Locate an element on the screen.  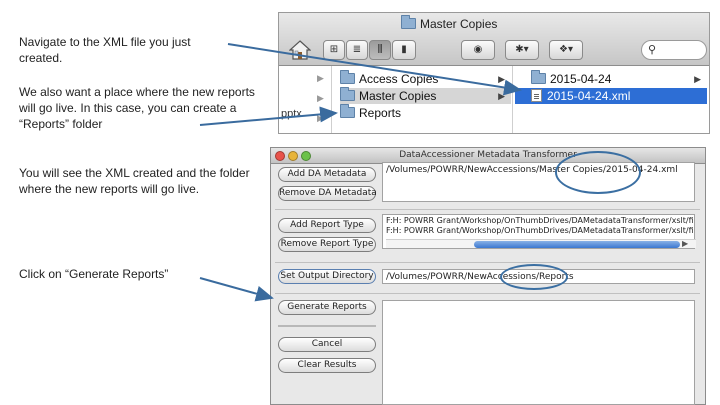
coverflow-view-button: ▮ is located at coordinates (404, 50).